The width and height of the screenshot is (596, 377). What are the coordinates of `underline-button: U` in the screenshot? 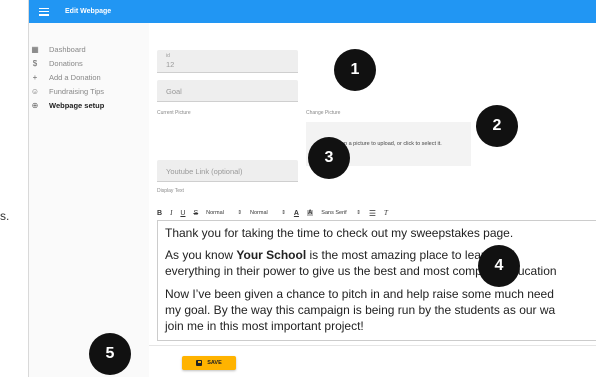 It's located at (182, 213).